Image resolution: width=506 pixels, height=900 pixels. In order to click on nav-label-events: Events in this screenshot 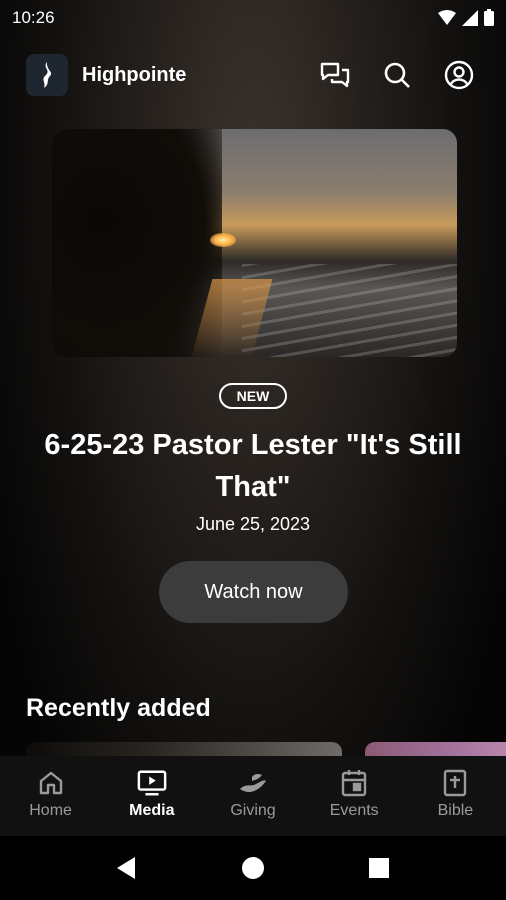, I will do `click(354, 810)`.